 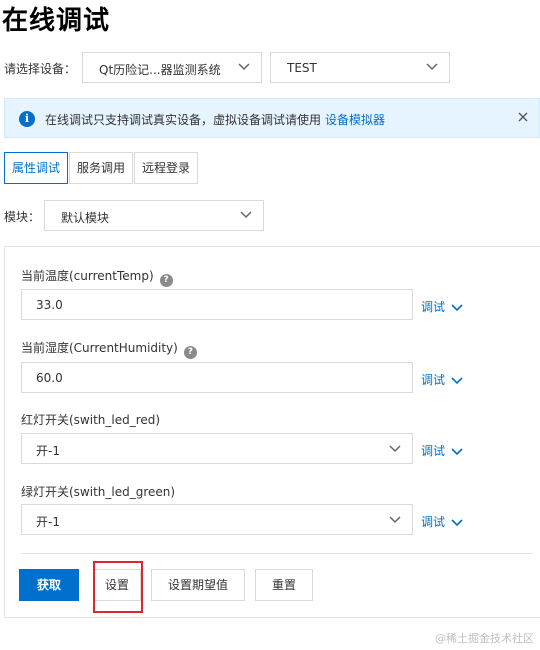 I want to click on set-expected-value-button: 设置期望值, so click(x=198, y=585).